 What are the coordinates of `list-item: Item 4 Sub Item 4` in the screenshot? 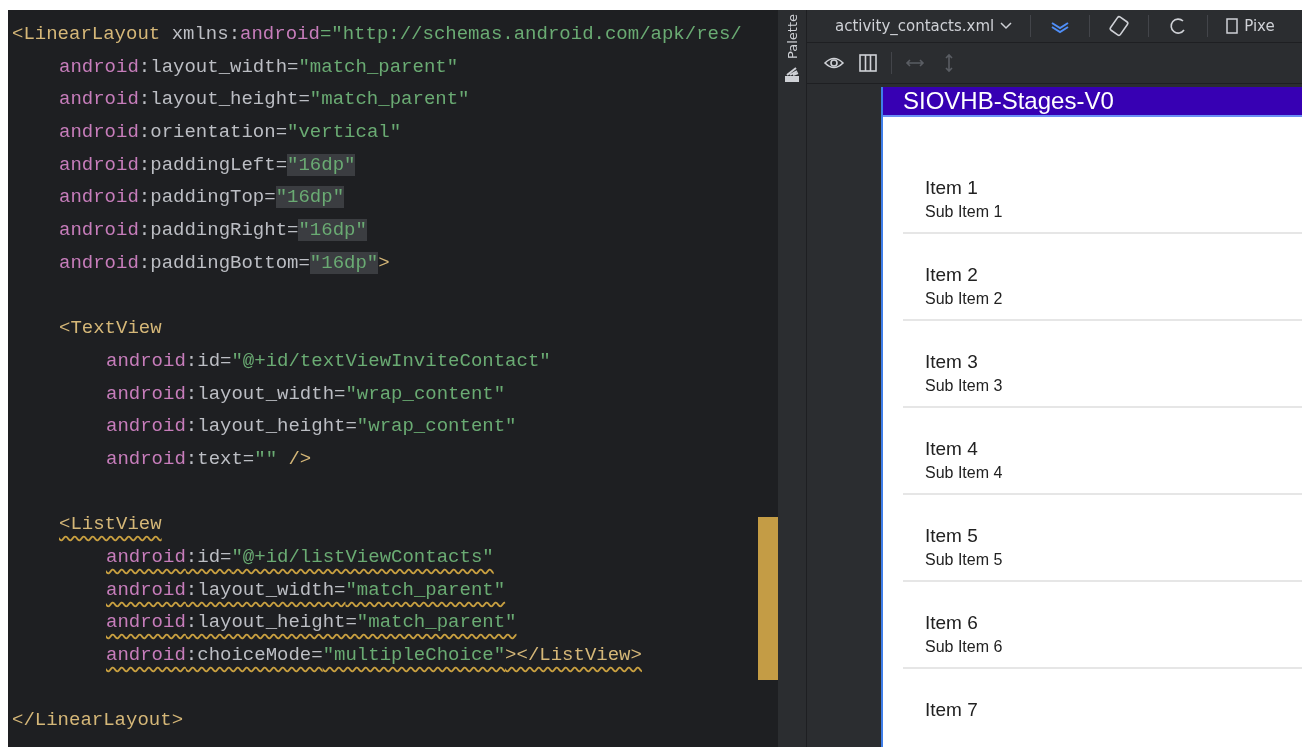 It's located at (1102, 451).